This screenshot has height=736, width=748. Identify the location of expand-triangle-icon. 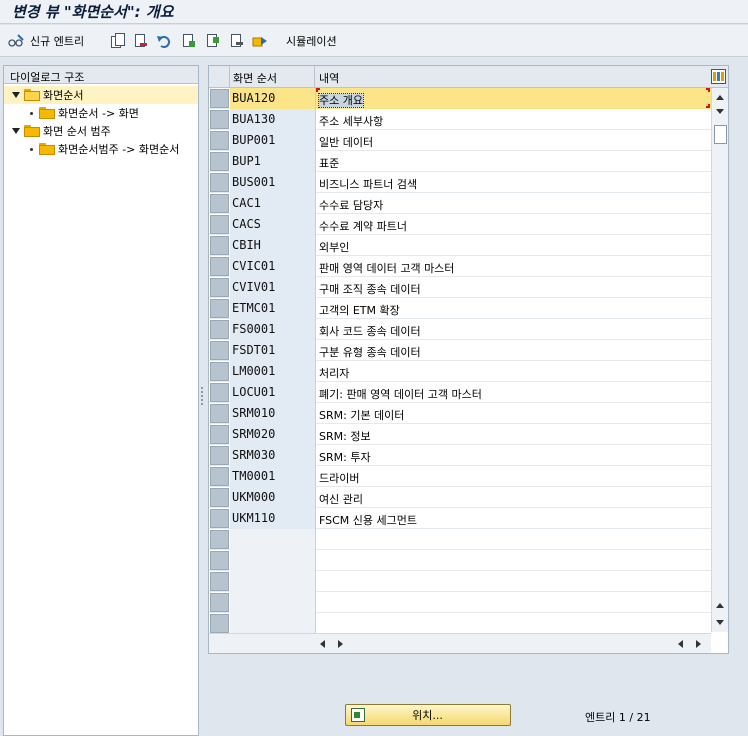
(16, 131).